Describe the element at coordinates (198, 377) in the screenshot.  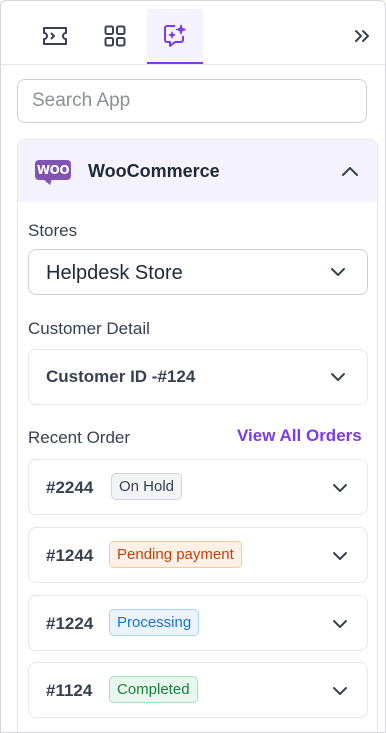
I see `customer-detail-select: Customer ID -#124` at that location.